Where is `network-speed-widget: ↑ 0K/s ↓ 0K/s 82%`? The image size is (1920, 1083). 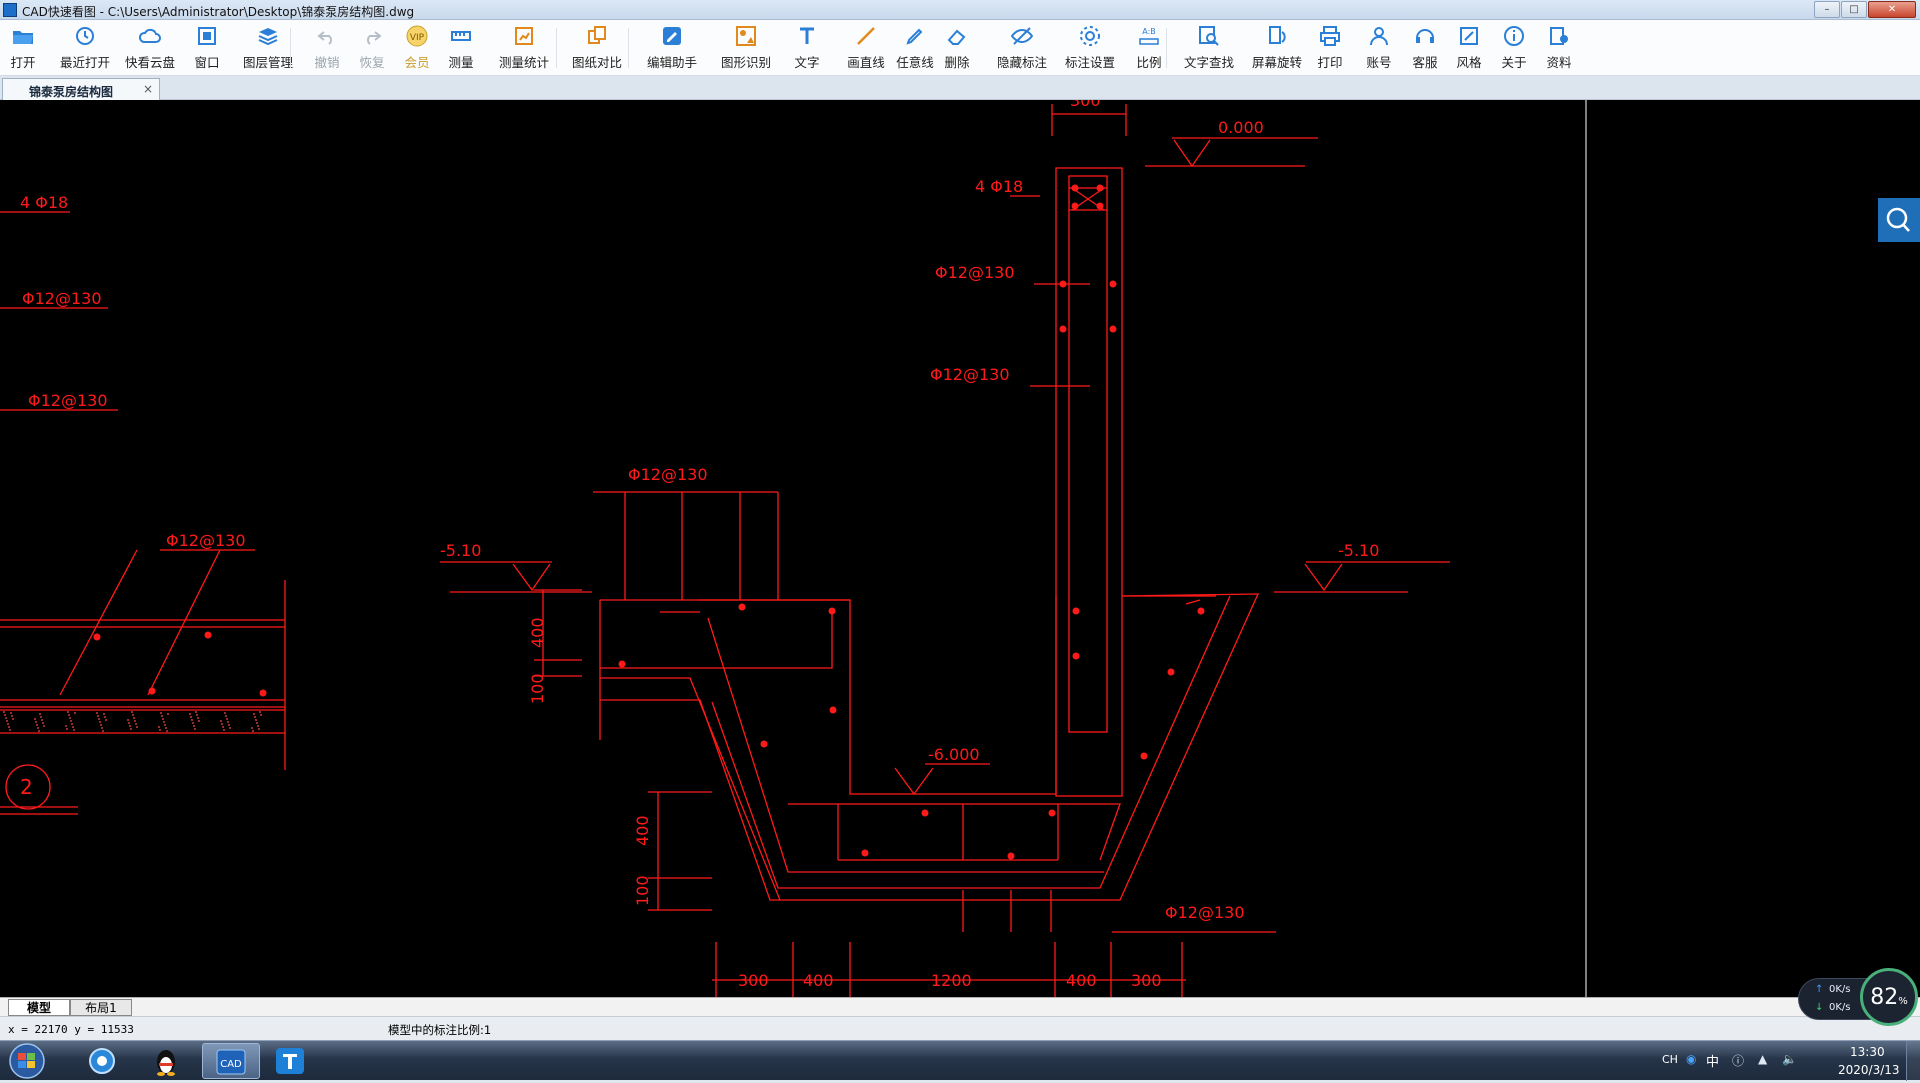
network-speed-widget: ↑ 0K/s ↓ 0K/s 82% is located at coordinates (1859, 997).